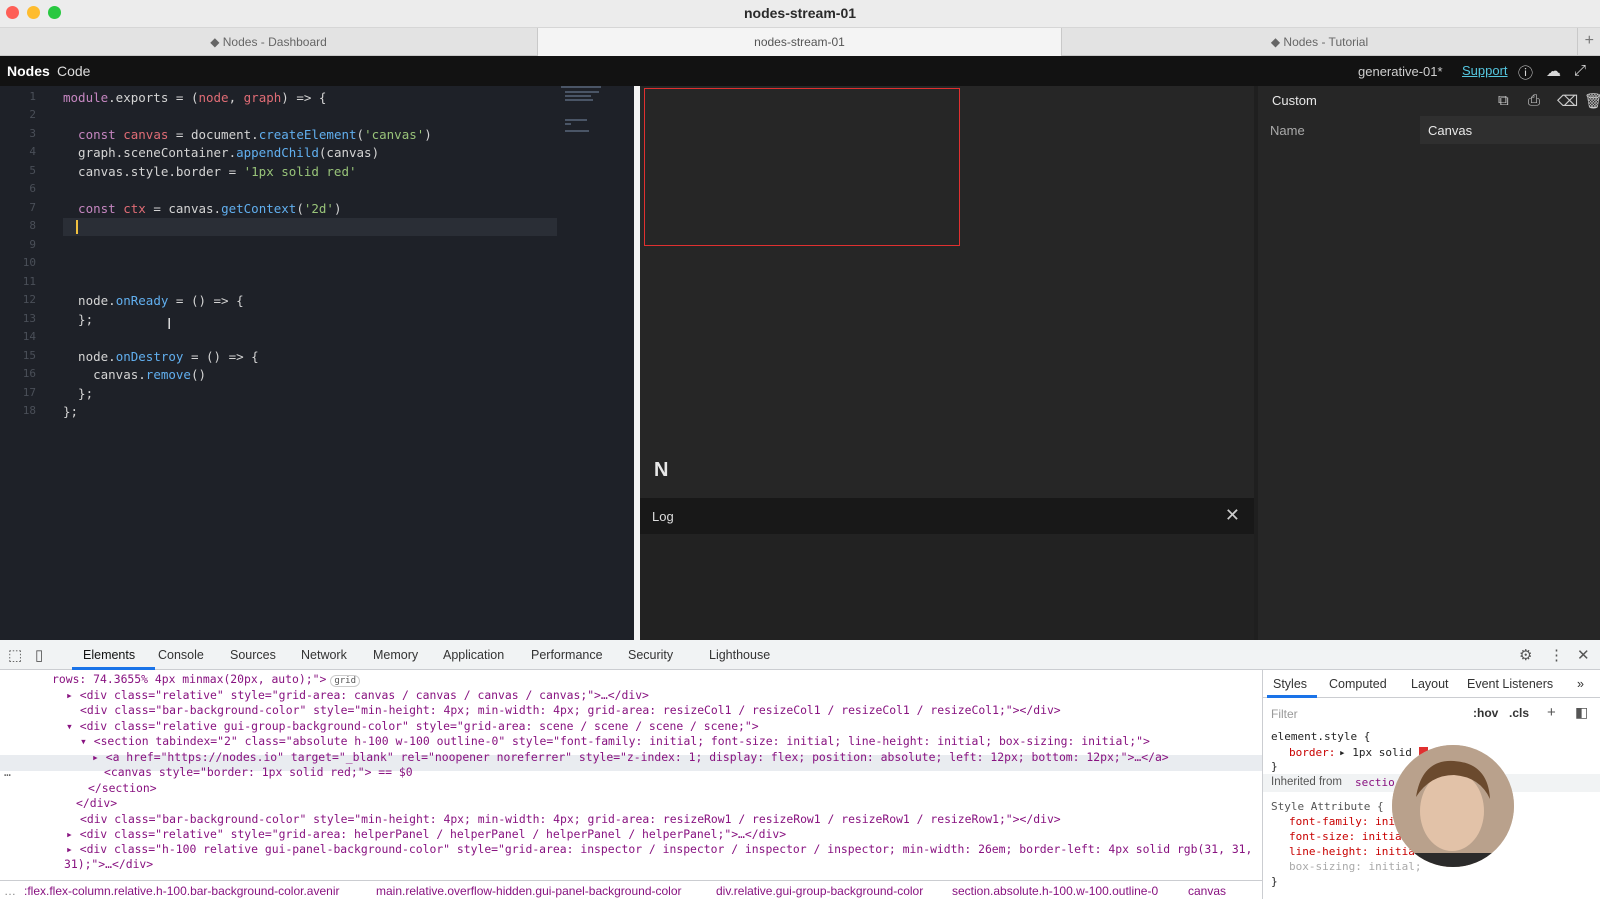 This screenshot has height=899, width=1600. I want to click on style-property: font-size: initia, so click(1345, 836).